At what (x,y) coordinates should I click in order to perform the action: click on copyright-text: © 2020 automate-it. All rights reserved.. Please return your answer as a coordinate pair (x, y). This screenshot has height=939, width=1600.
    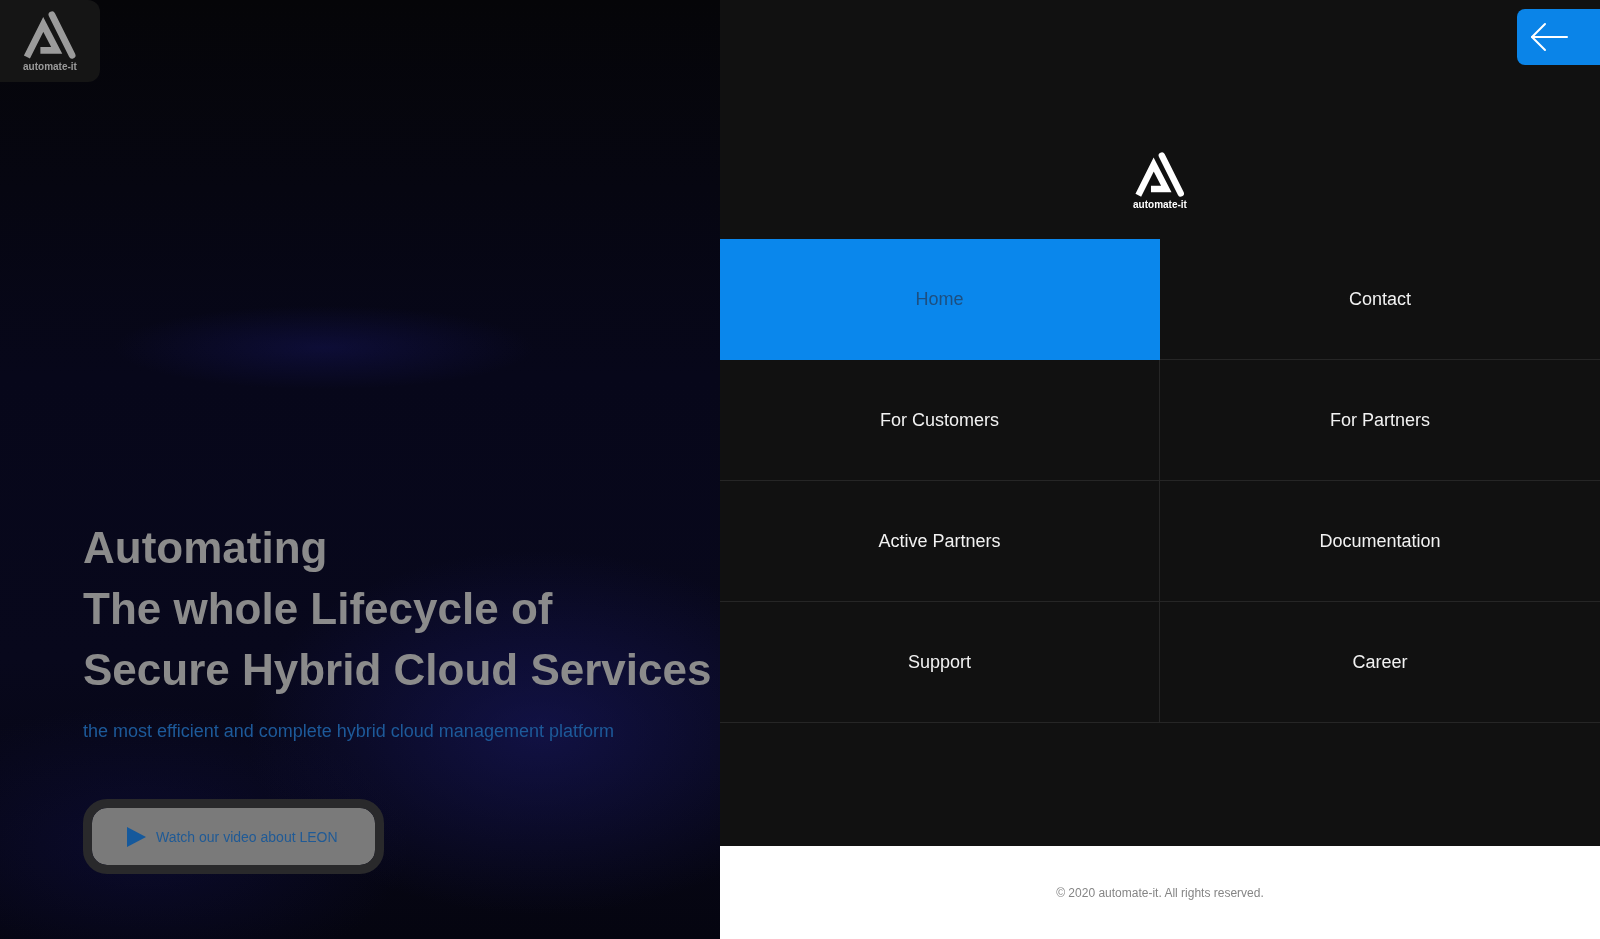
    Looking at the image, I should click on (1160, 892).